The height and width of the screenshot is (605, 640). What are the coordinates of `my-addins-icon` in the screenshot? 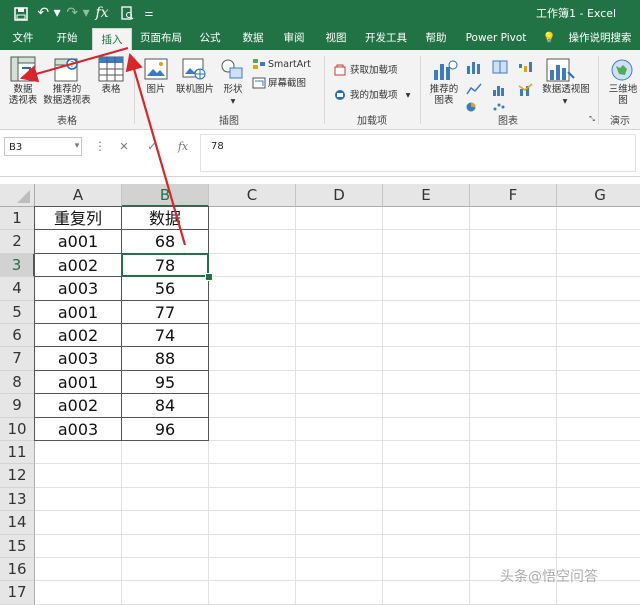 It's located at (340, 95).